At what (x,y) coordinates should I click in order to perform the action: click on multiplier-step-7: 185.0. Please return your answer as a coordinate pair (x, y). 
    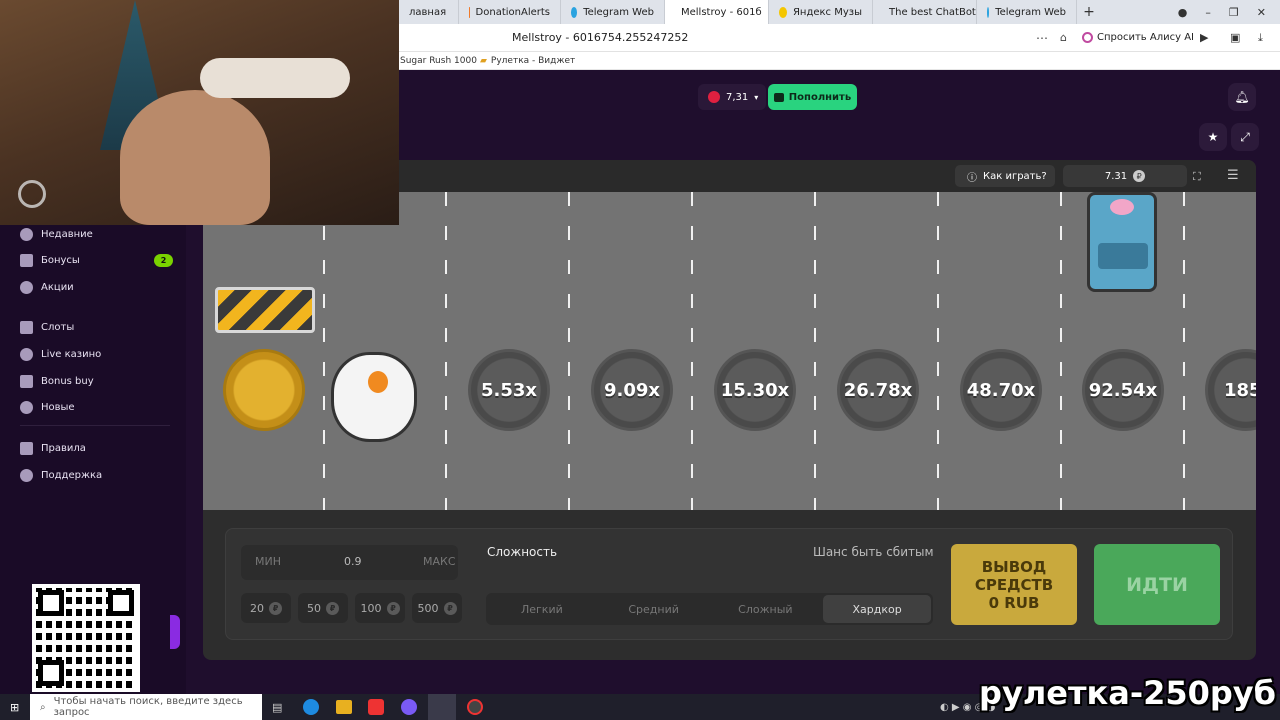
    Looking at the image, I should click on (1230, 390).